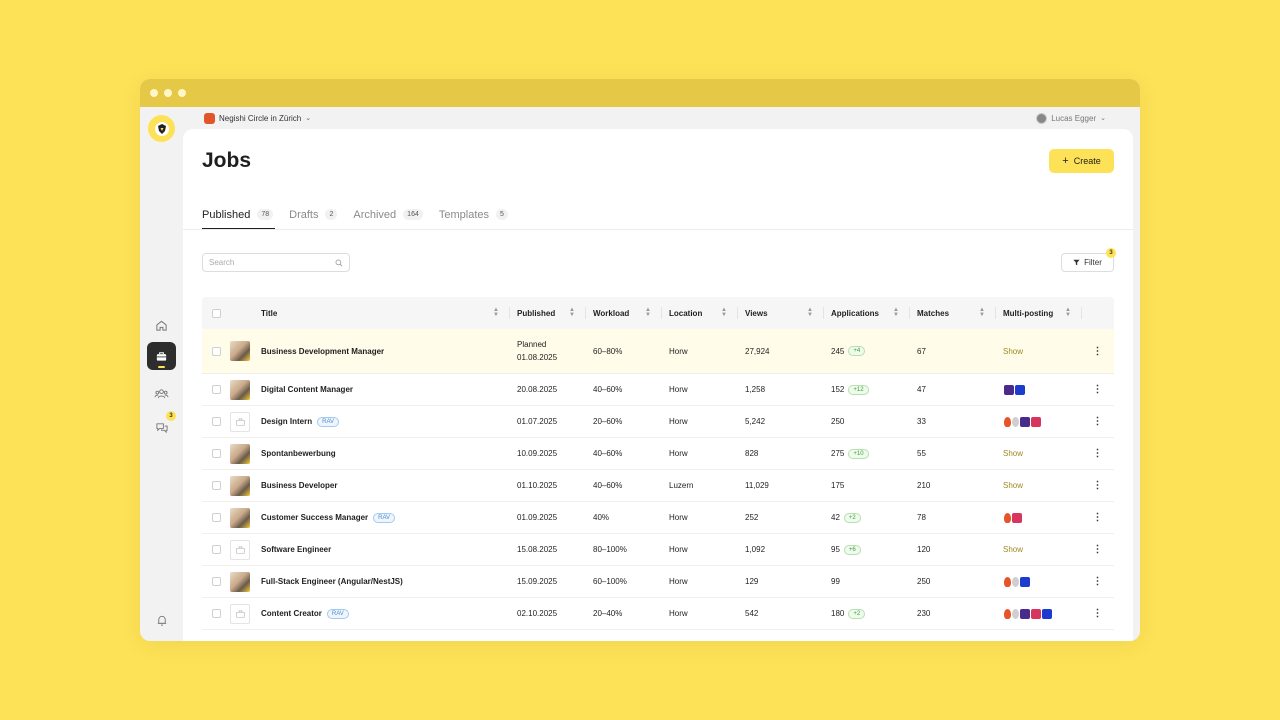  I want to click on matches: 78, so click(921, 517).